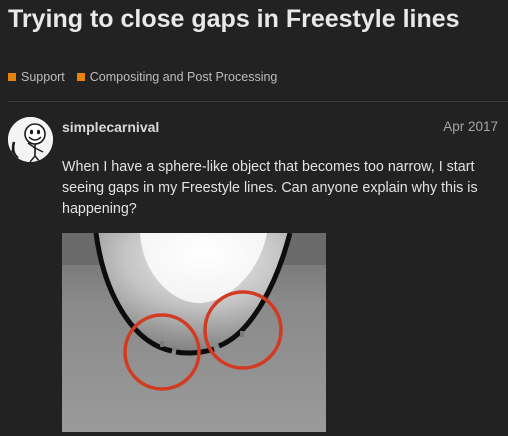 The height and width of the screenshot is (436, 508). I want to click on category-badge-compositing: Compositing and Post Processing, so click(177, 77).